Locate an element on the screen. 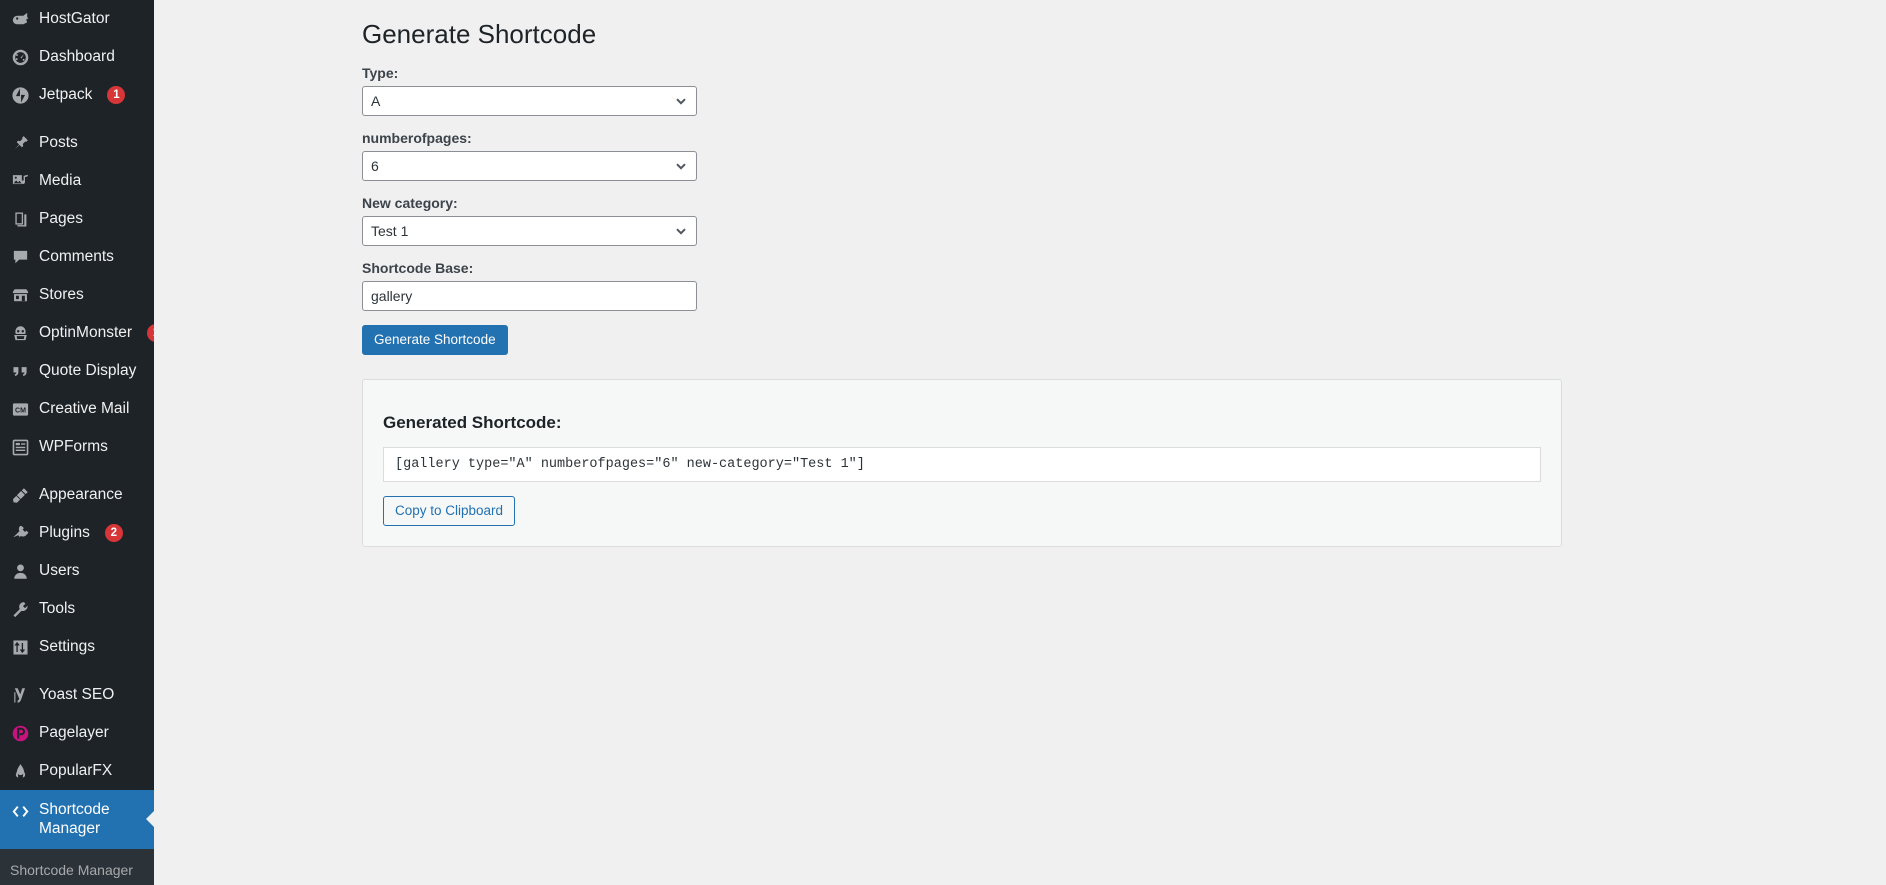 This screenshot has height=885, width=1886. yoast-y-icon is located at coordinates (20, 695).